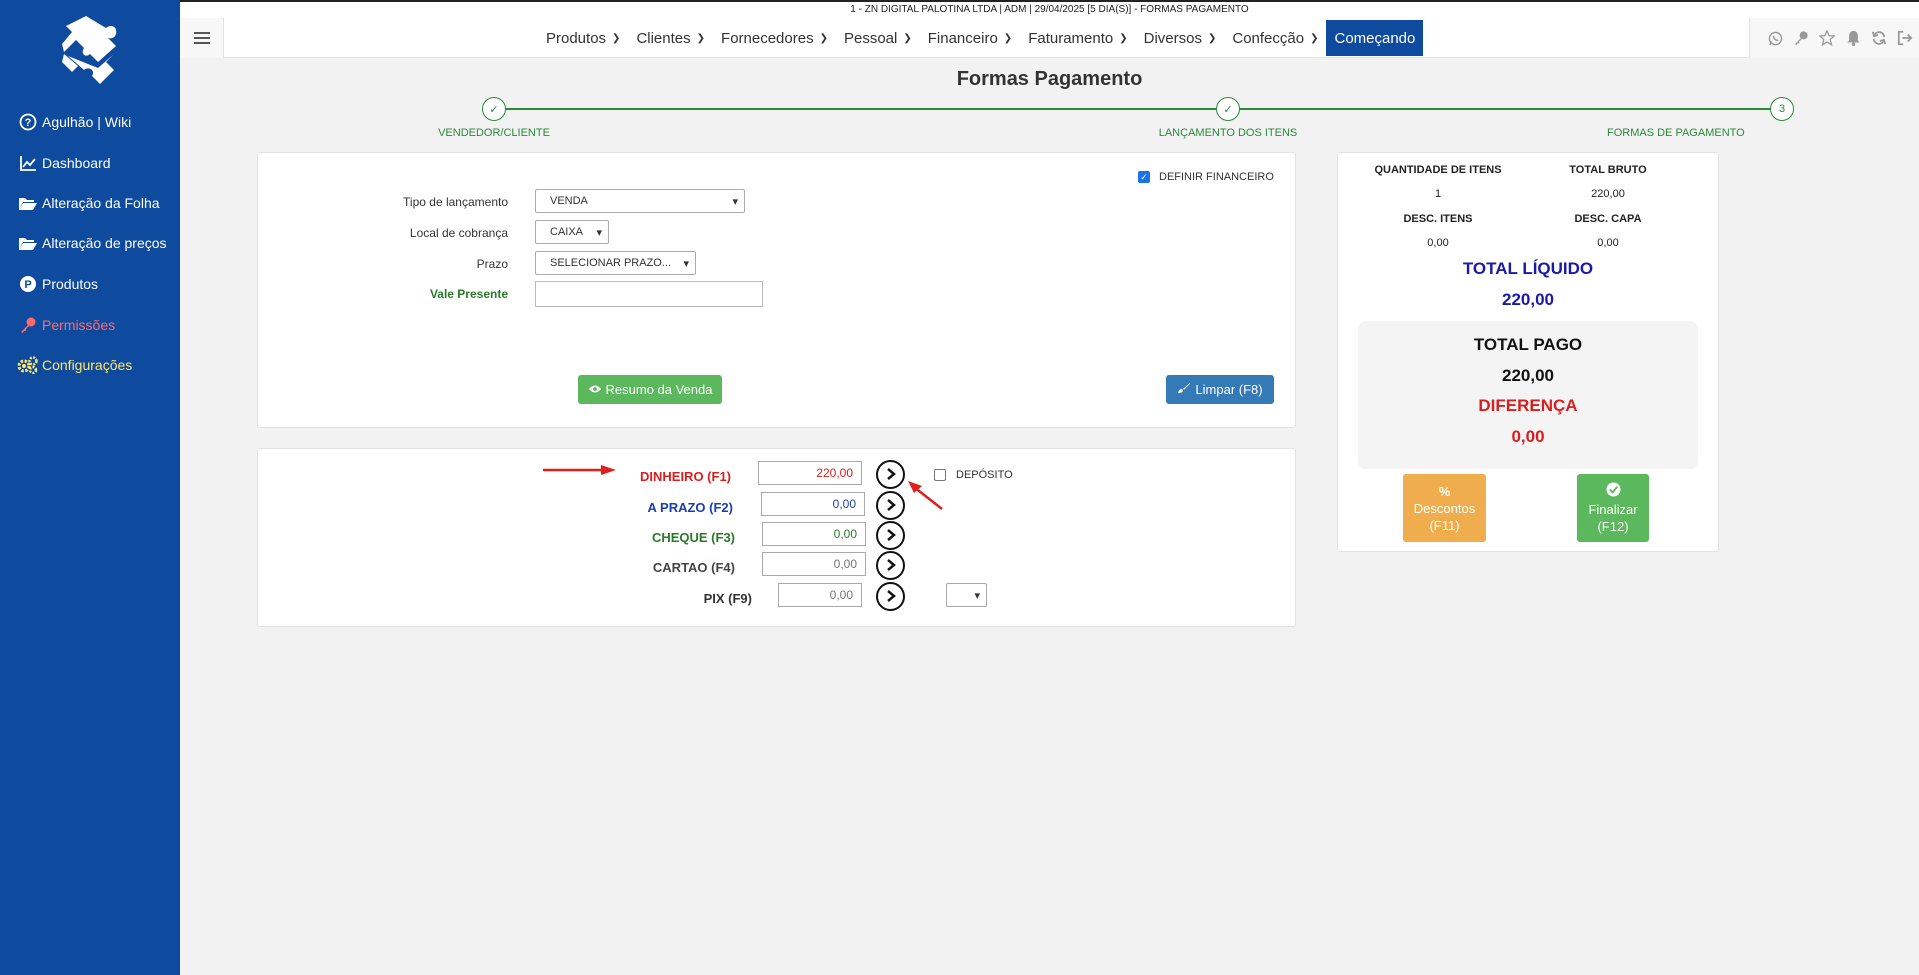 This screenshot has height=975, width=1919. Describe the element at coordinates (814, 564) in the screenshot. I see `cartao-input: 0,00` at that location.